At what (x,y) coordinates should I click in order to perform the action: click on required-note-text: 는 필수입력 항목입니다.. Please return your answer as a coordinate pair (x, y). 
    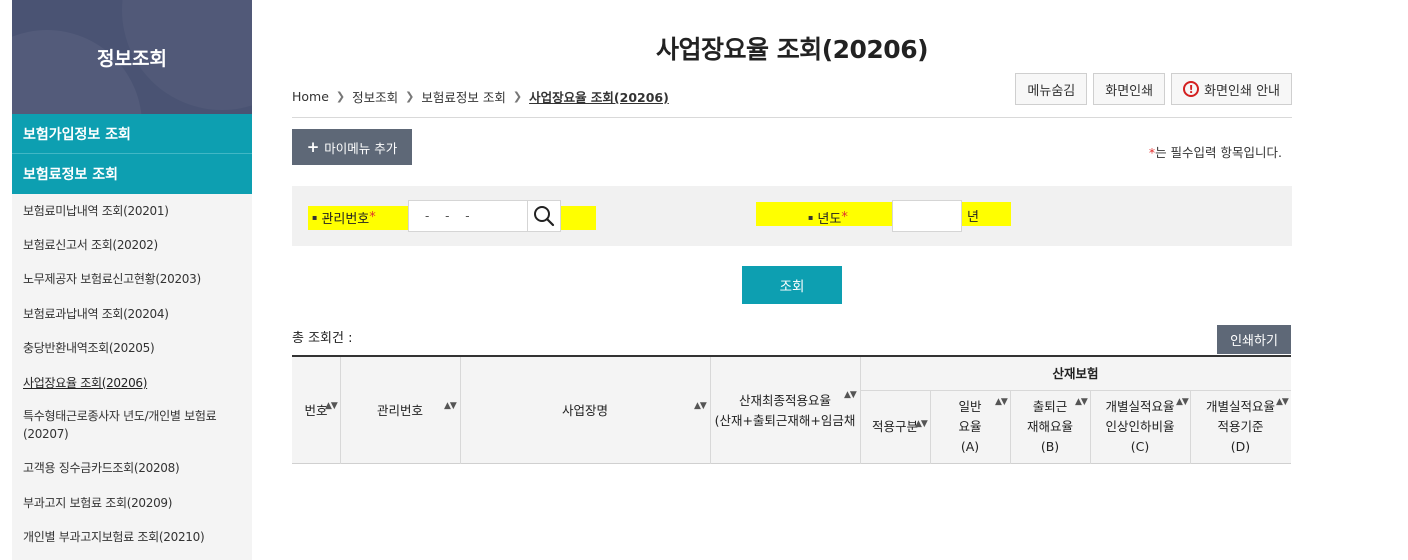
    Looking at the image, I should click on (1218, 152).